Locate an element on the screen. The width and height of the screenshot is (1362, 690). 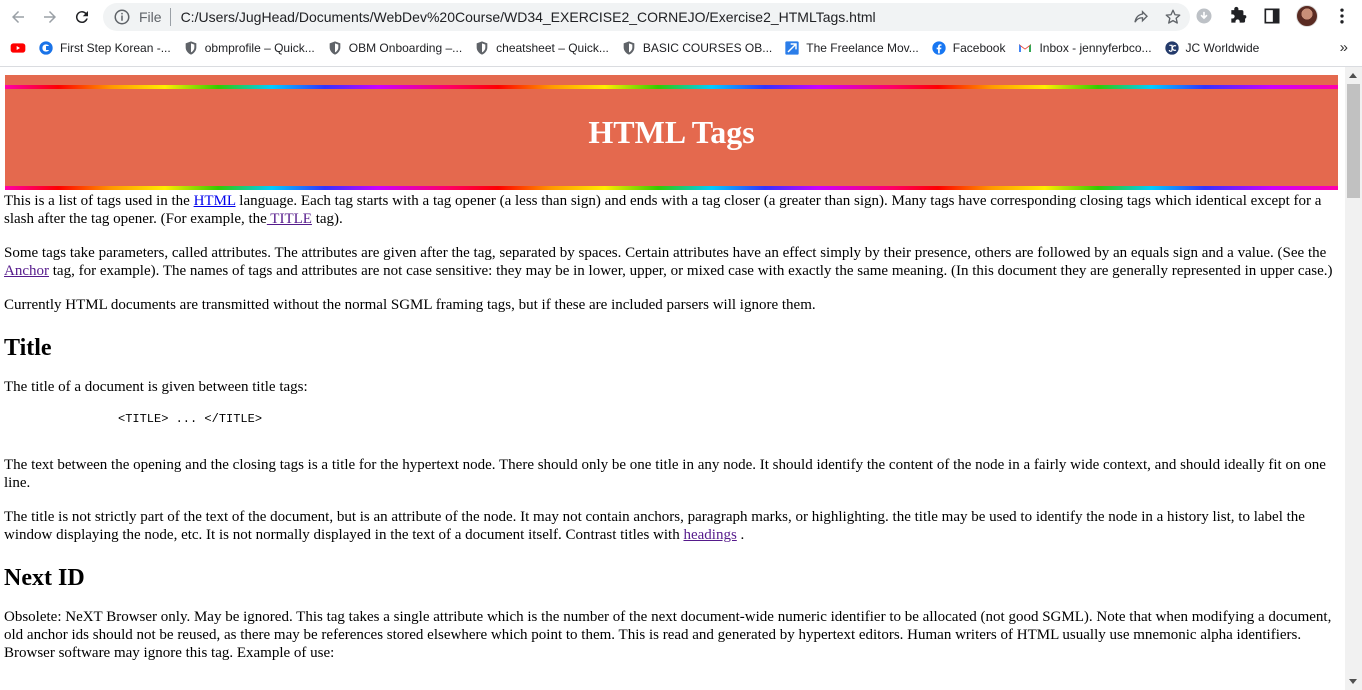
extension-area is located at coordinates (1273, 16).